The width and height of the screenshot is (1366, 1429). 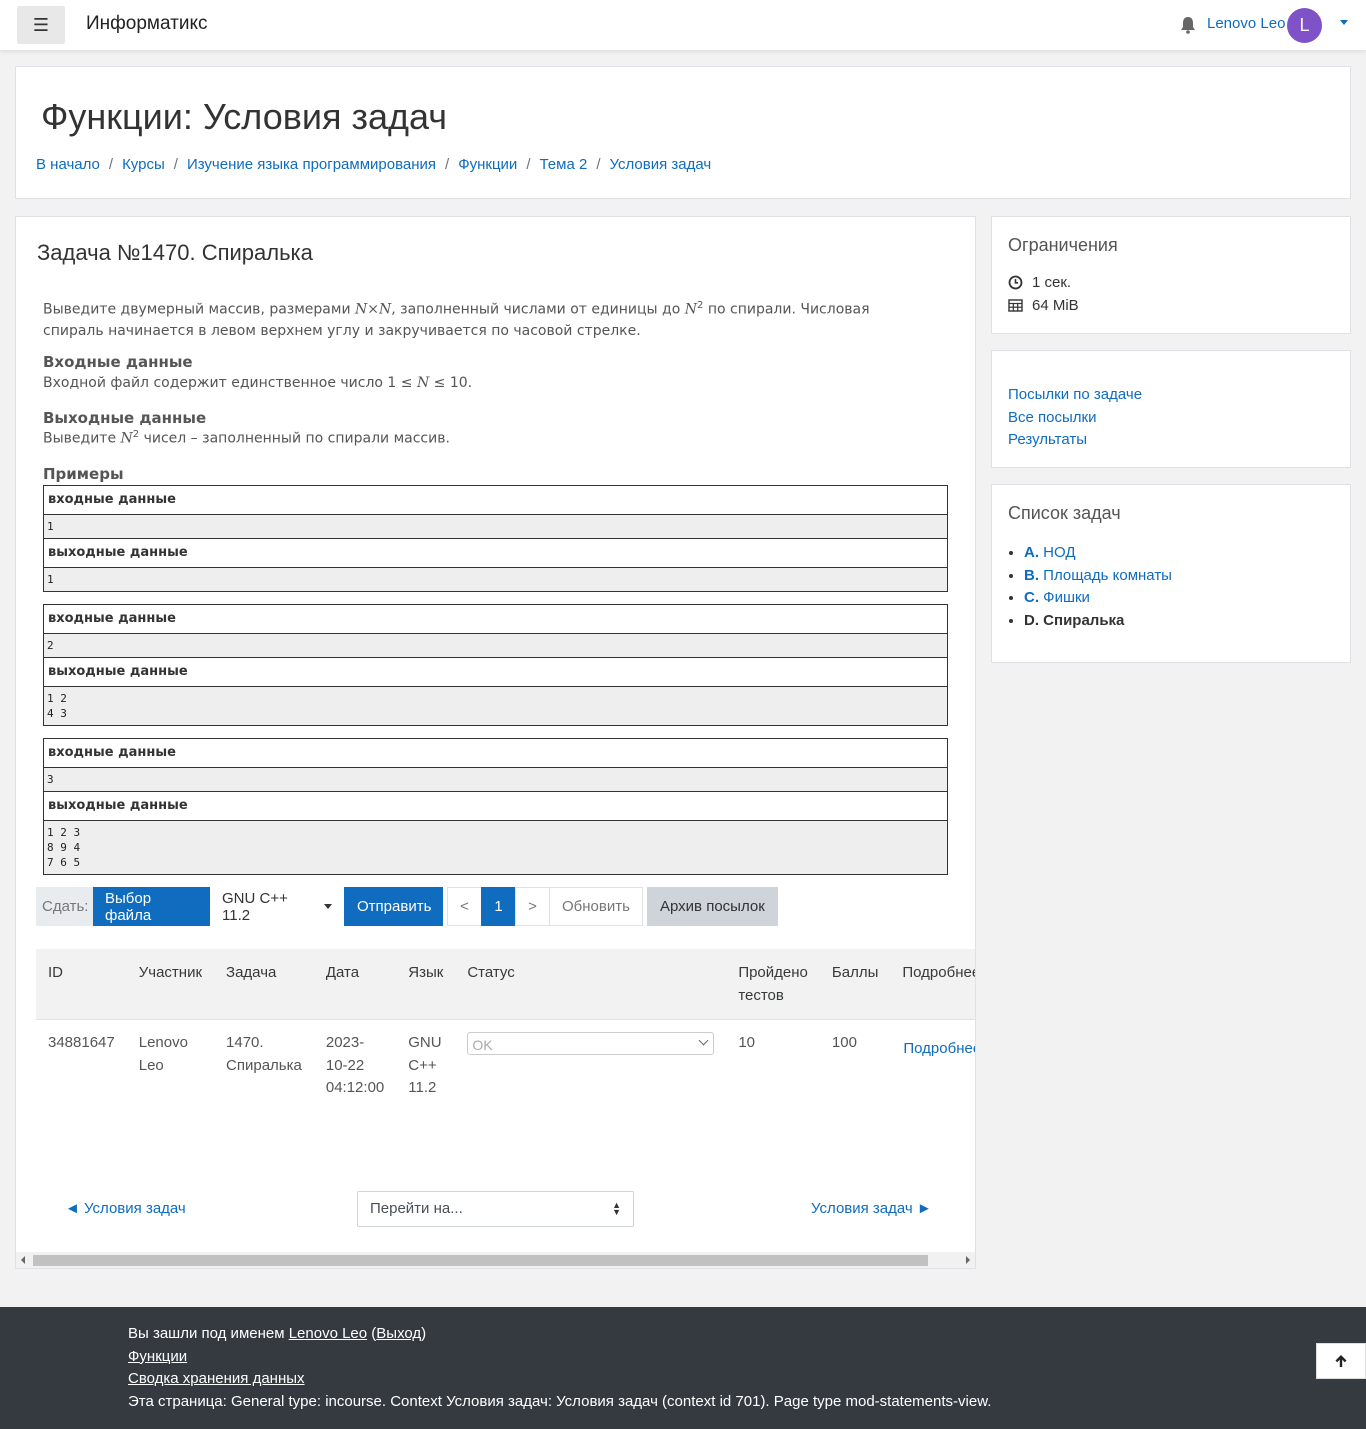 I want to click on statement-math: N, so click(x=690, y=309).